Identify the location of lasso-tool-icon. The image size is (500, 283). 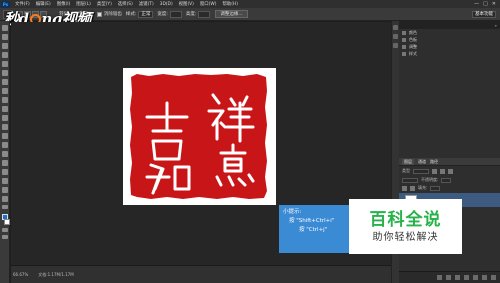
(4, 46).